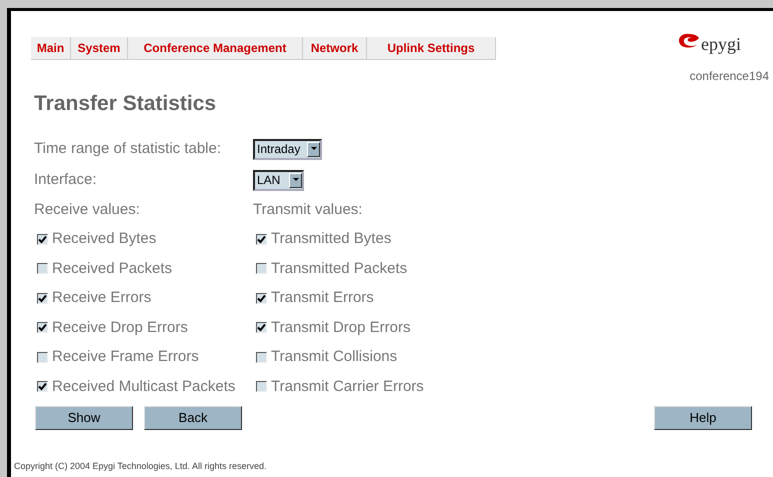 Image resolution: width=773 pixels, height=477 pixels. I want to click on checkbox-label: Transmit Drop Errors, so click(340, 328).